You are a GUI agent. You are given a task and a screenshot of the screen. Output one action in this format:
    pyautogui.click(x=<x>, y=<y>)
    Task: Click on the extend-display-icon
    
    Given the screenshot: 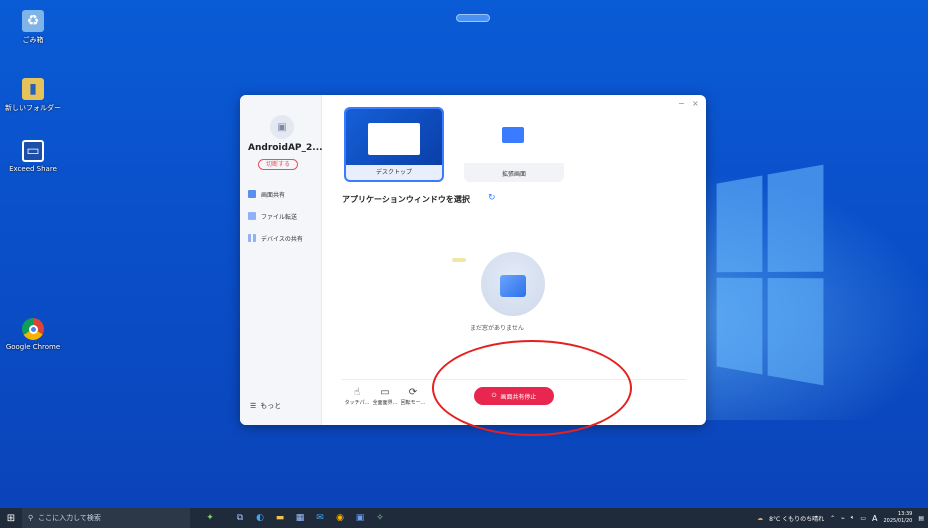 What is the action you would take?
    pyautogui.click(x=513, y=135)
    